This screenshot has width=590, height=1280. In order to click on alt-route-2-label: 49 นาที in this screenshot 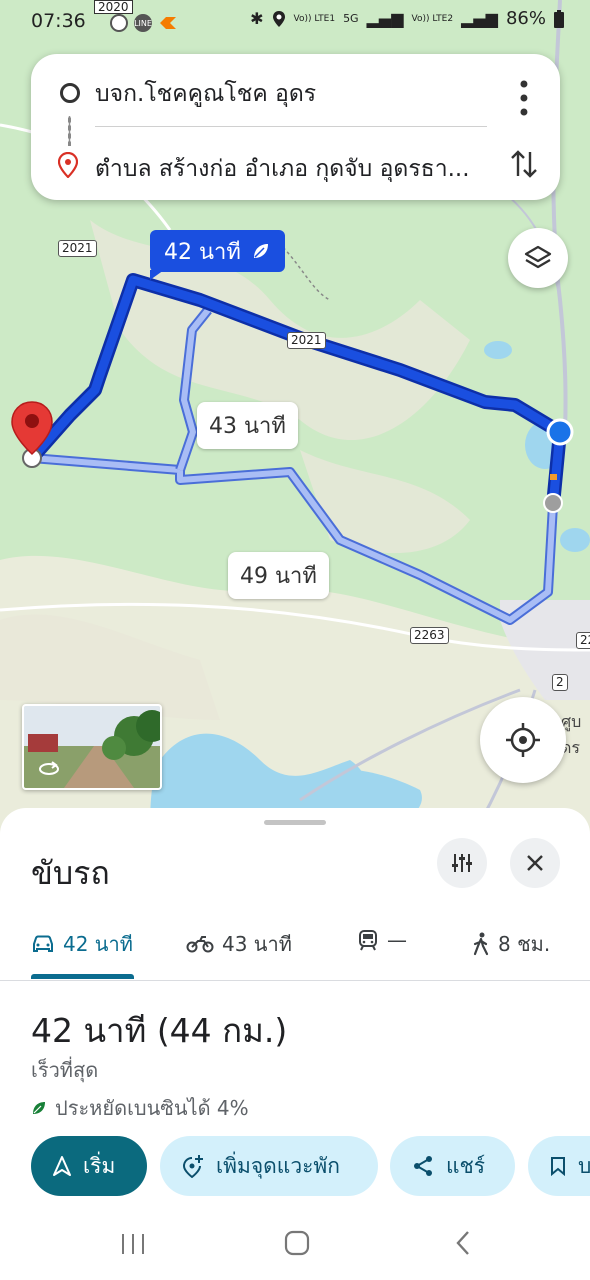, I will do `click(278, 575)`.